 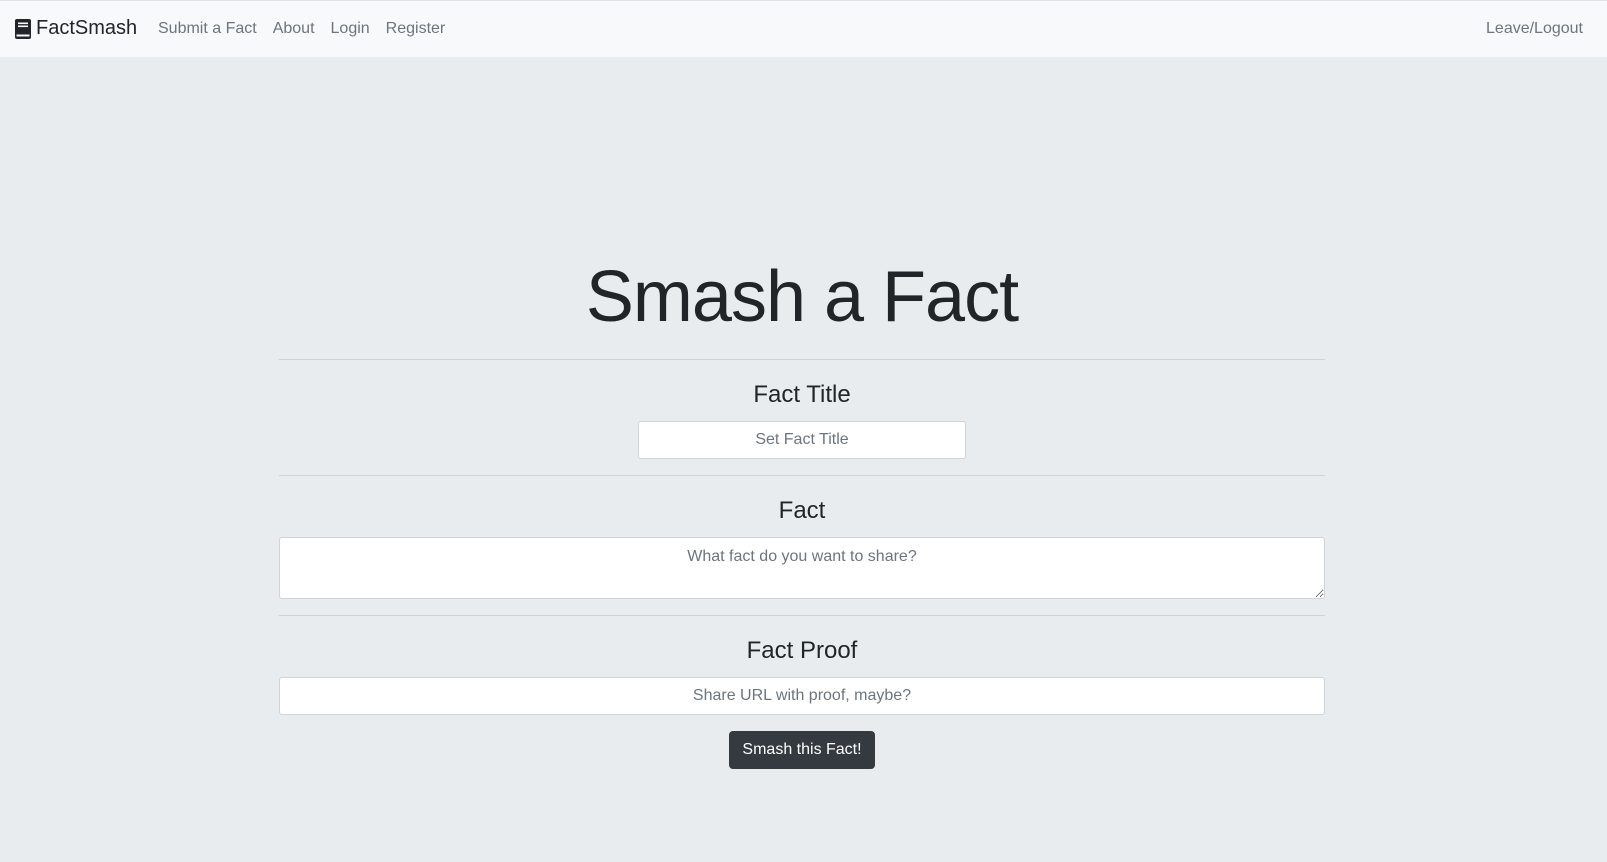 I want to click on brand-link: FactSmash, so click(x=75, y=28).